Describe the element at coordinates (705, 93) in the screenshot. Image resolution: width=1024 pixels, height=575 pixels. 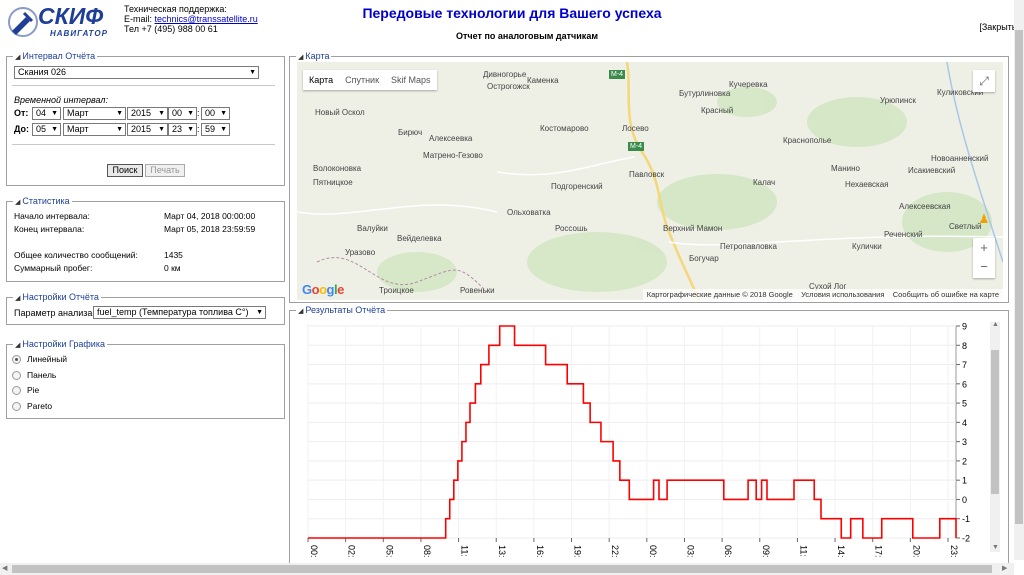
I see `map-place: Бутурлиновка` at that location.